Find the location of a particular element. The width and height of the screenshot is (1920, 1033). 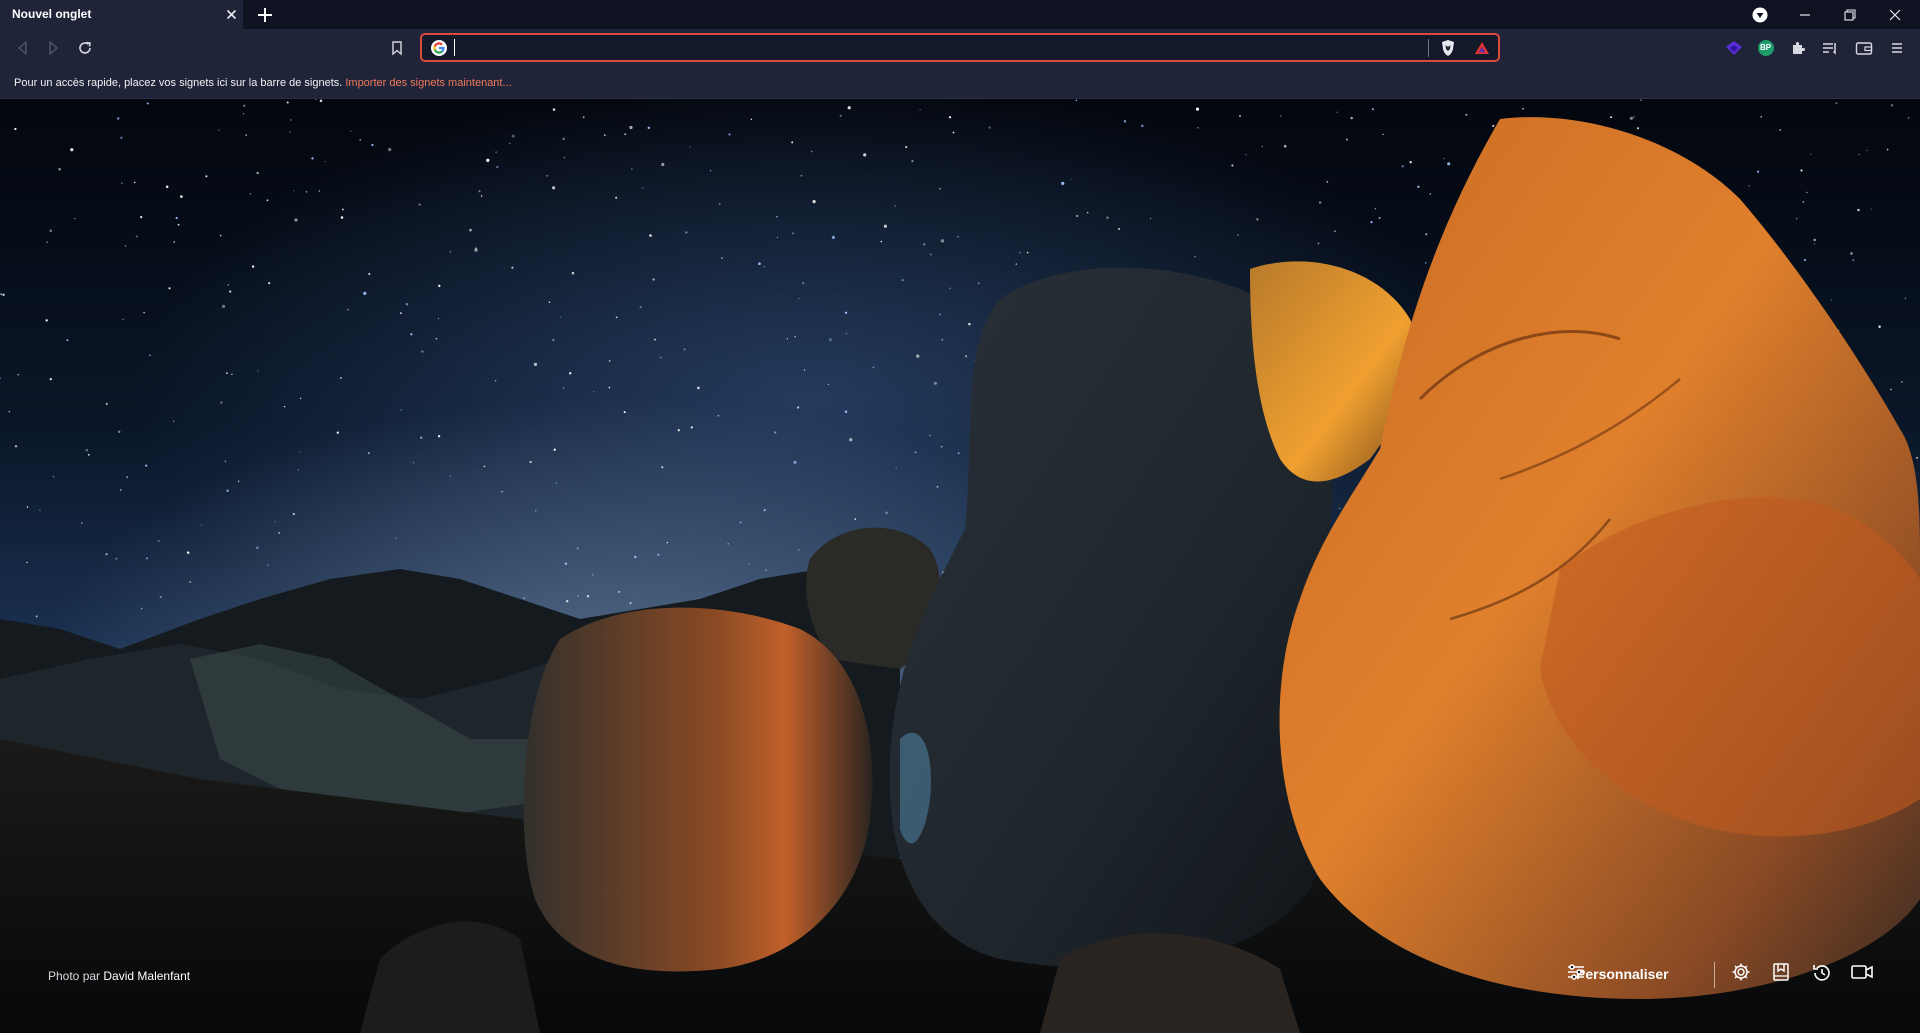

restore-icon is located at coordinates (1850, 14).